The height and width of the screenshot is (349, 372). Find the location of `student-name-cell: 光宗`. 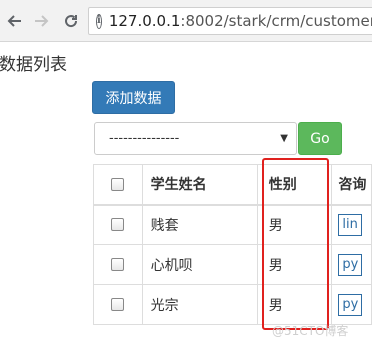

student-name-cell: 光宗 is located at coordinates (199, 304).